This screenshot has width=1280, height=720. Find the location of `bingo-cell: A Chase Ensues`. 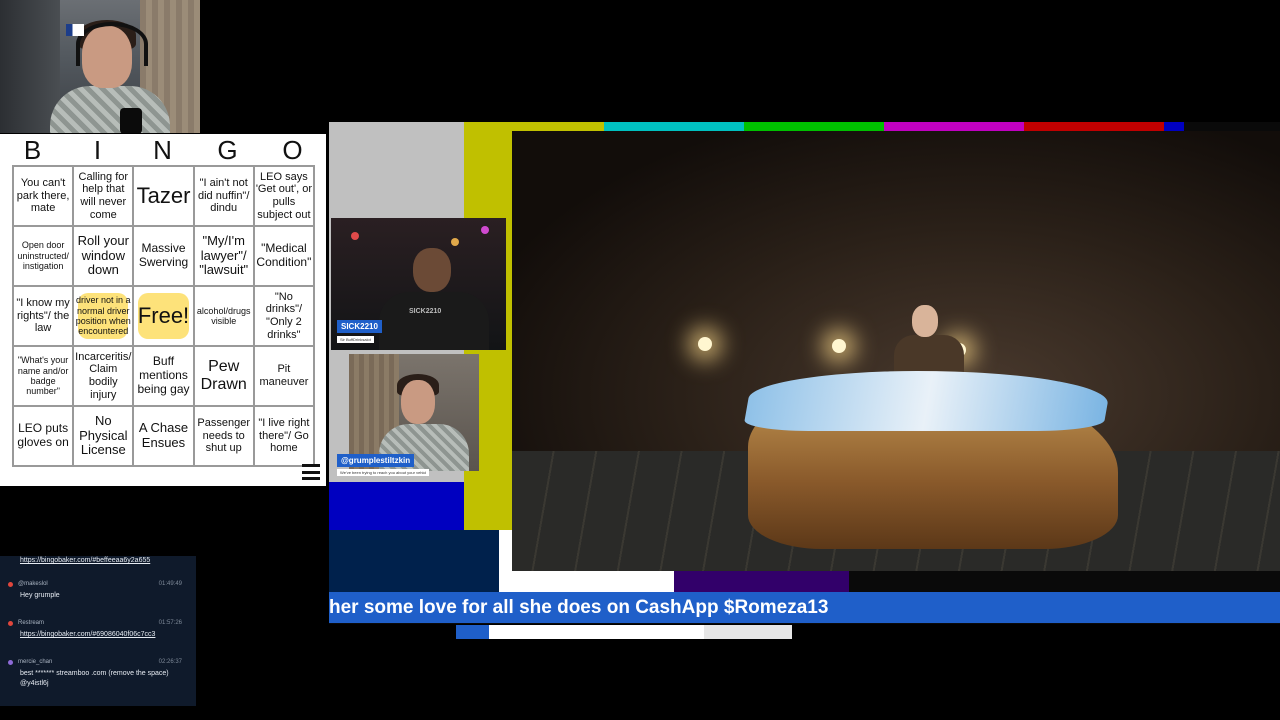

bingo-cell: A Chase Ensues is located at coordinates (163, 436).